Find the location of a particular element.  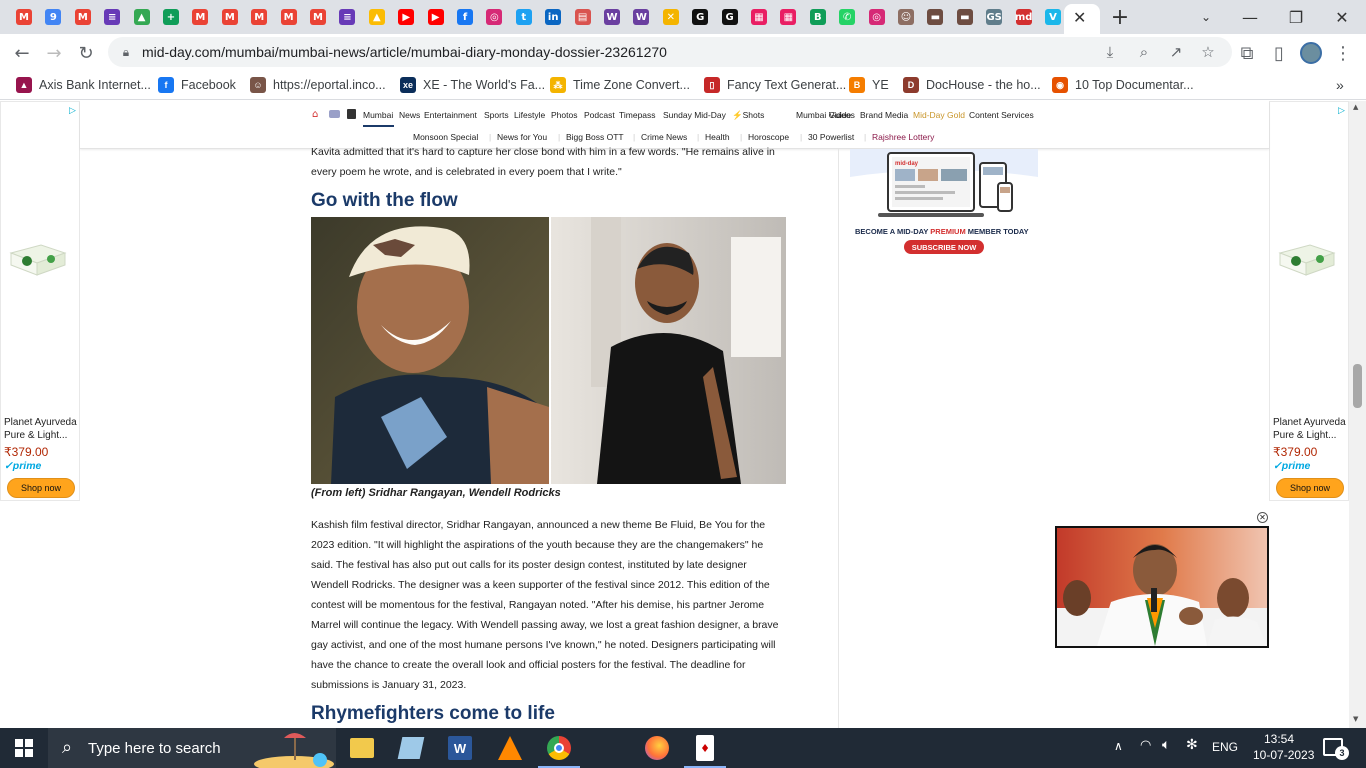

video-thumbnail is located at coordinates (1162, 587).